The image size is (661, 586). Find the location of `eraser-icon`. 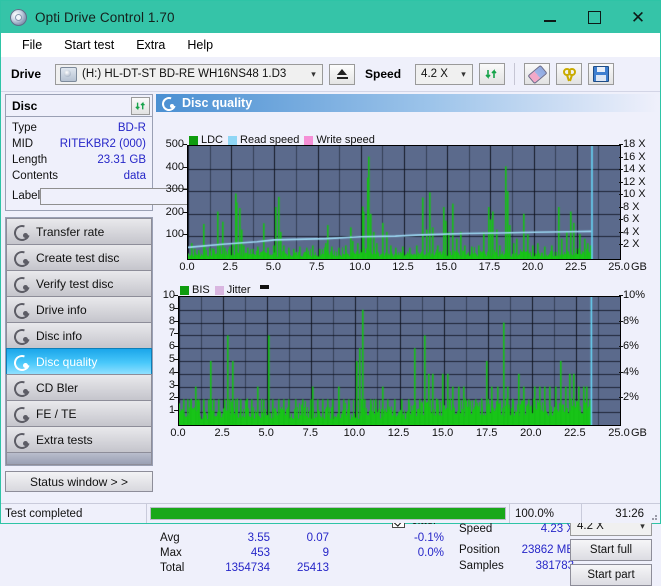

eraser-icon is located at coordinates (537, 74).